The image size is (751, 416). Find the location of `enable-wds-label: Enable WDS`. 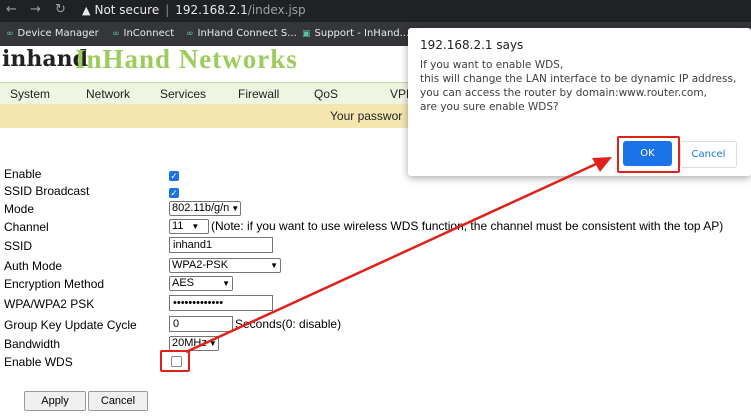

enable-wds-label: Enable WDS is located at coordinates (38, 362).